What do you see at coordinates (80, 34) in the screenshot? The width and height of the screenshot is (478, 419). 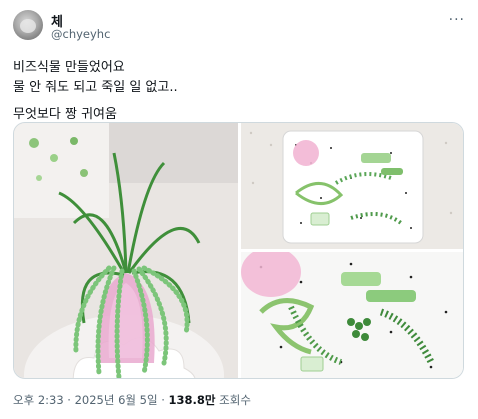 I see `author-handle: @chyeyhc` at bounding box center [80, 34].